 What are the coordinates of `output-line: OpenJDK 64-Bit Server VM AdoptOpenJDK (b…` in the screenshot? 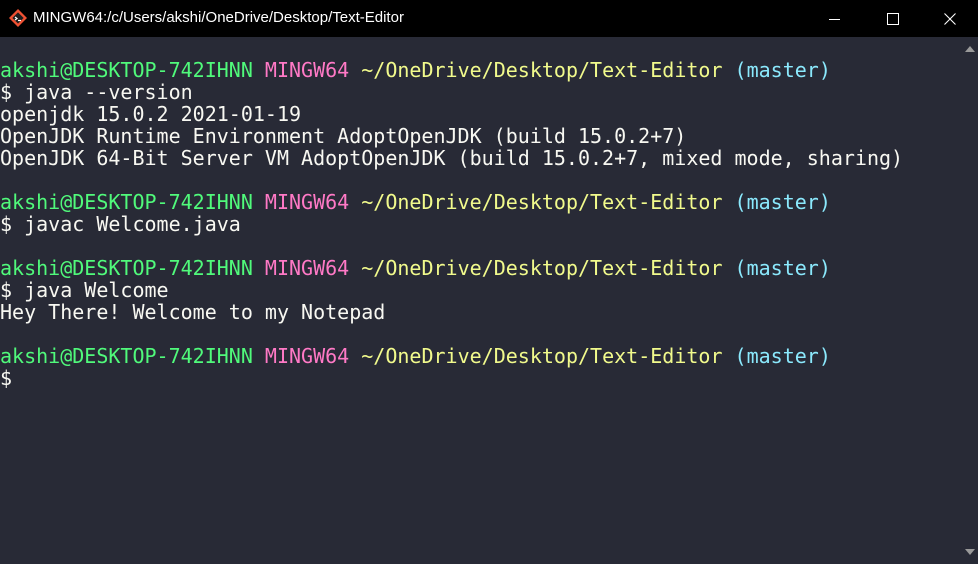 It's located at (452, 158).